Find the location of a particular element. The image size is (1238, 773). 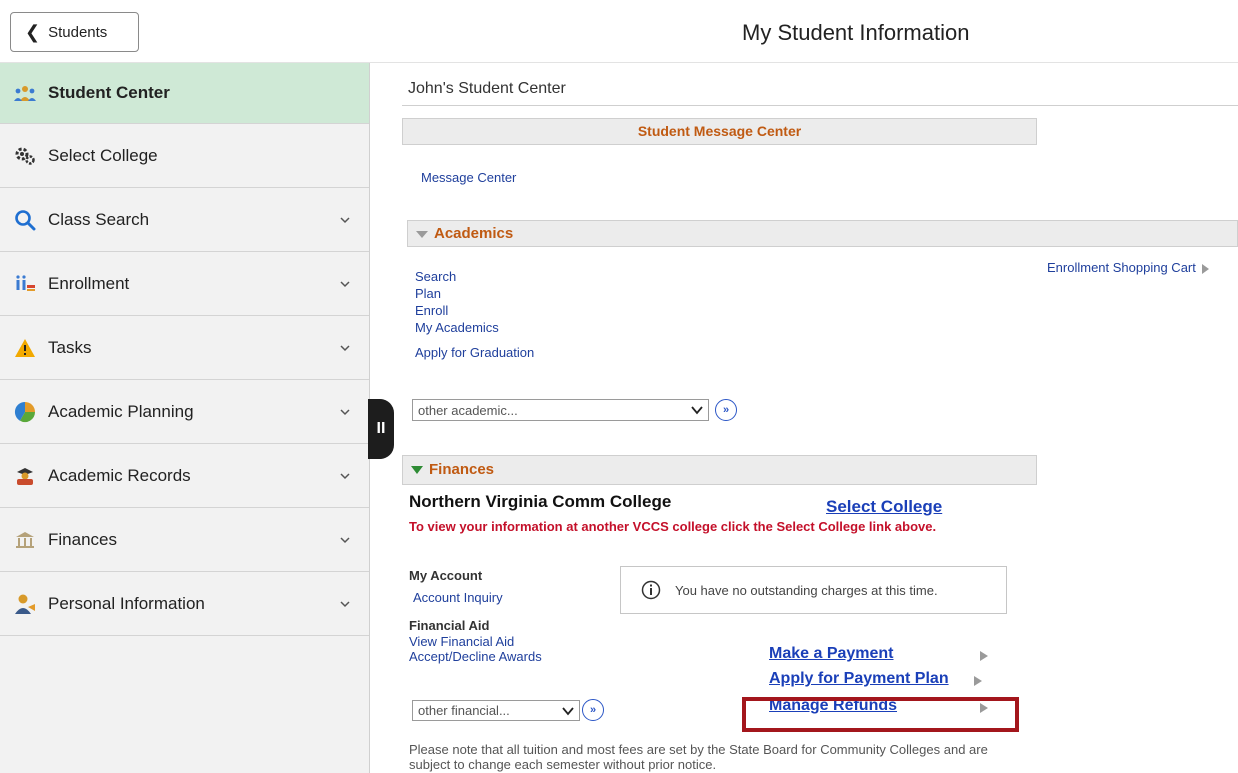

financial-go-button: » is located at coordinates (593, 710).